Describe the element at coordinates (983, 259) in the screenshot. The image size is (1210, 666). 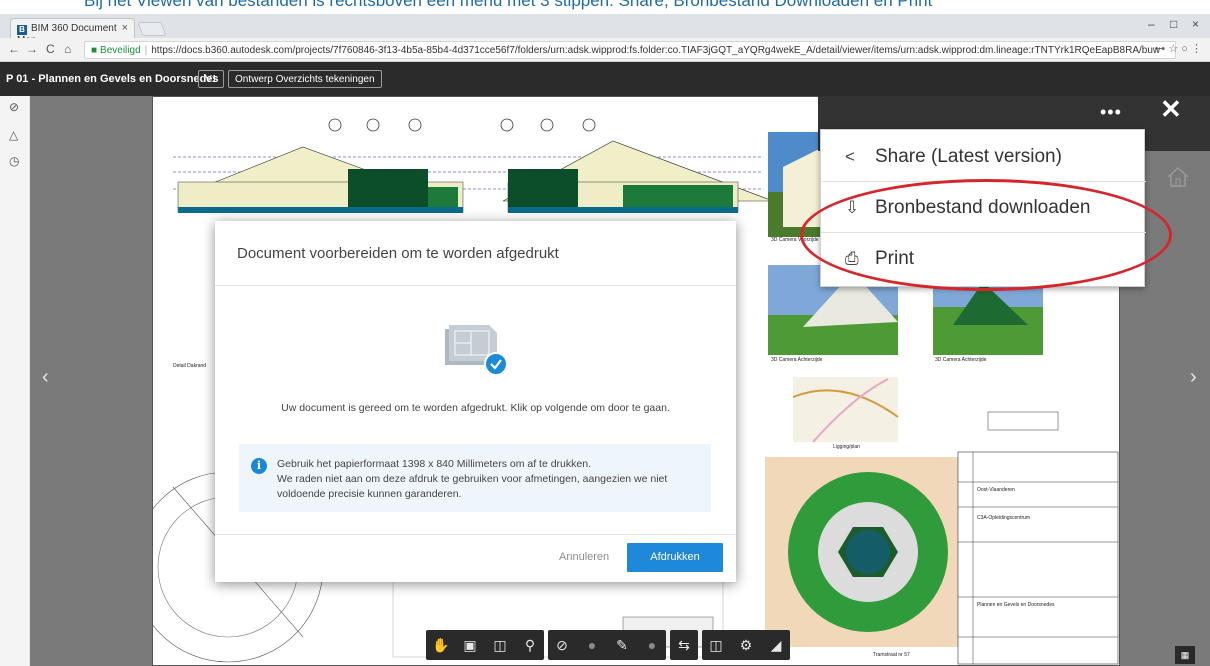
I see `menu-item-print: ⎙ Print` at that location.